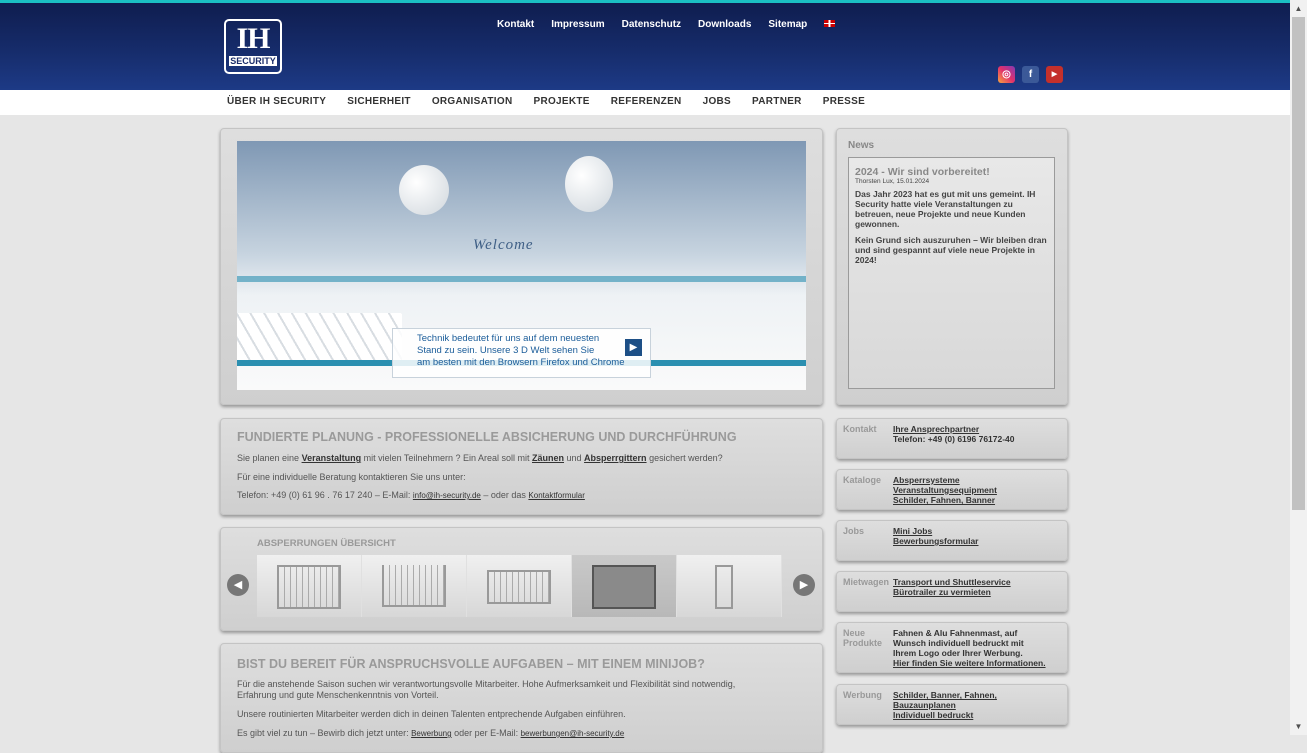 This screenshot has width=1307, height=753. I want to click on produkte-info-link: Hier finden Sie weitere Informationen., so click(969, 663).